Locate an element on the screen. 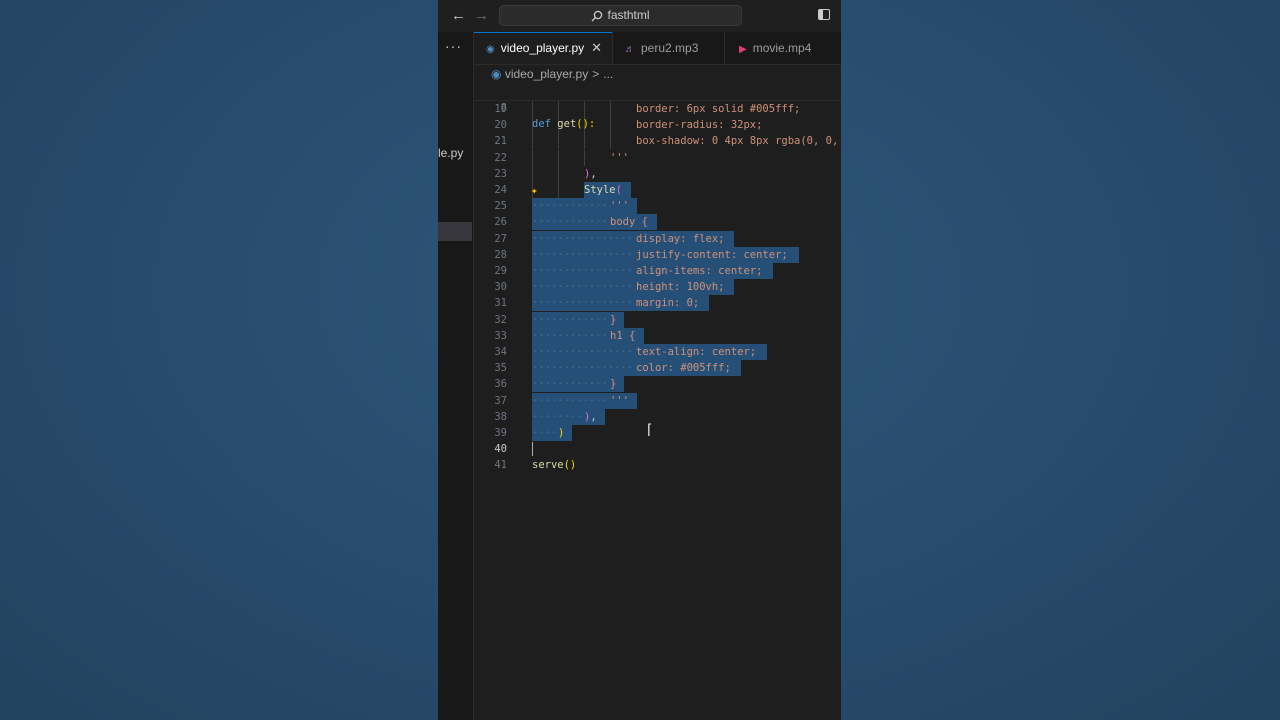 The height and width of the screenshot is (720, 1280). code-line: 41 serve() is located at coordinates (657, 465).